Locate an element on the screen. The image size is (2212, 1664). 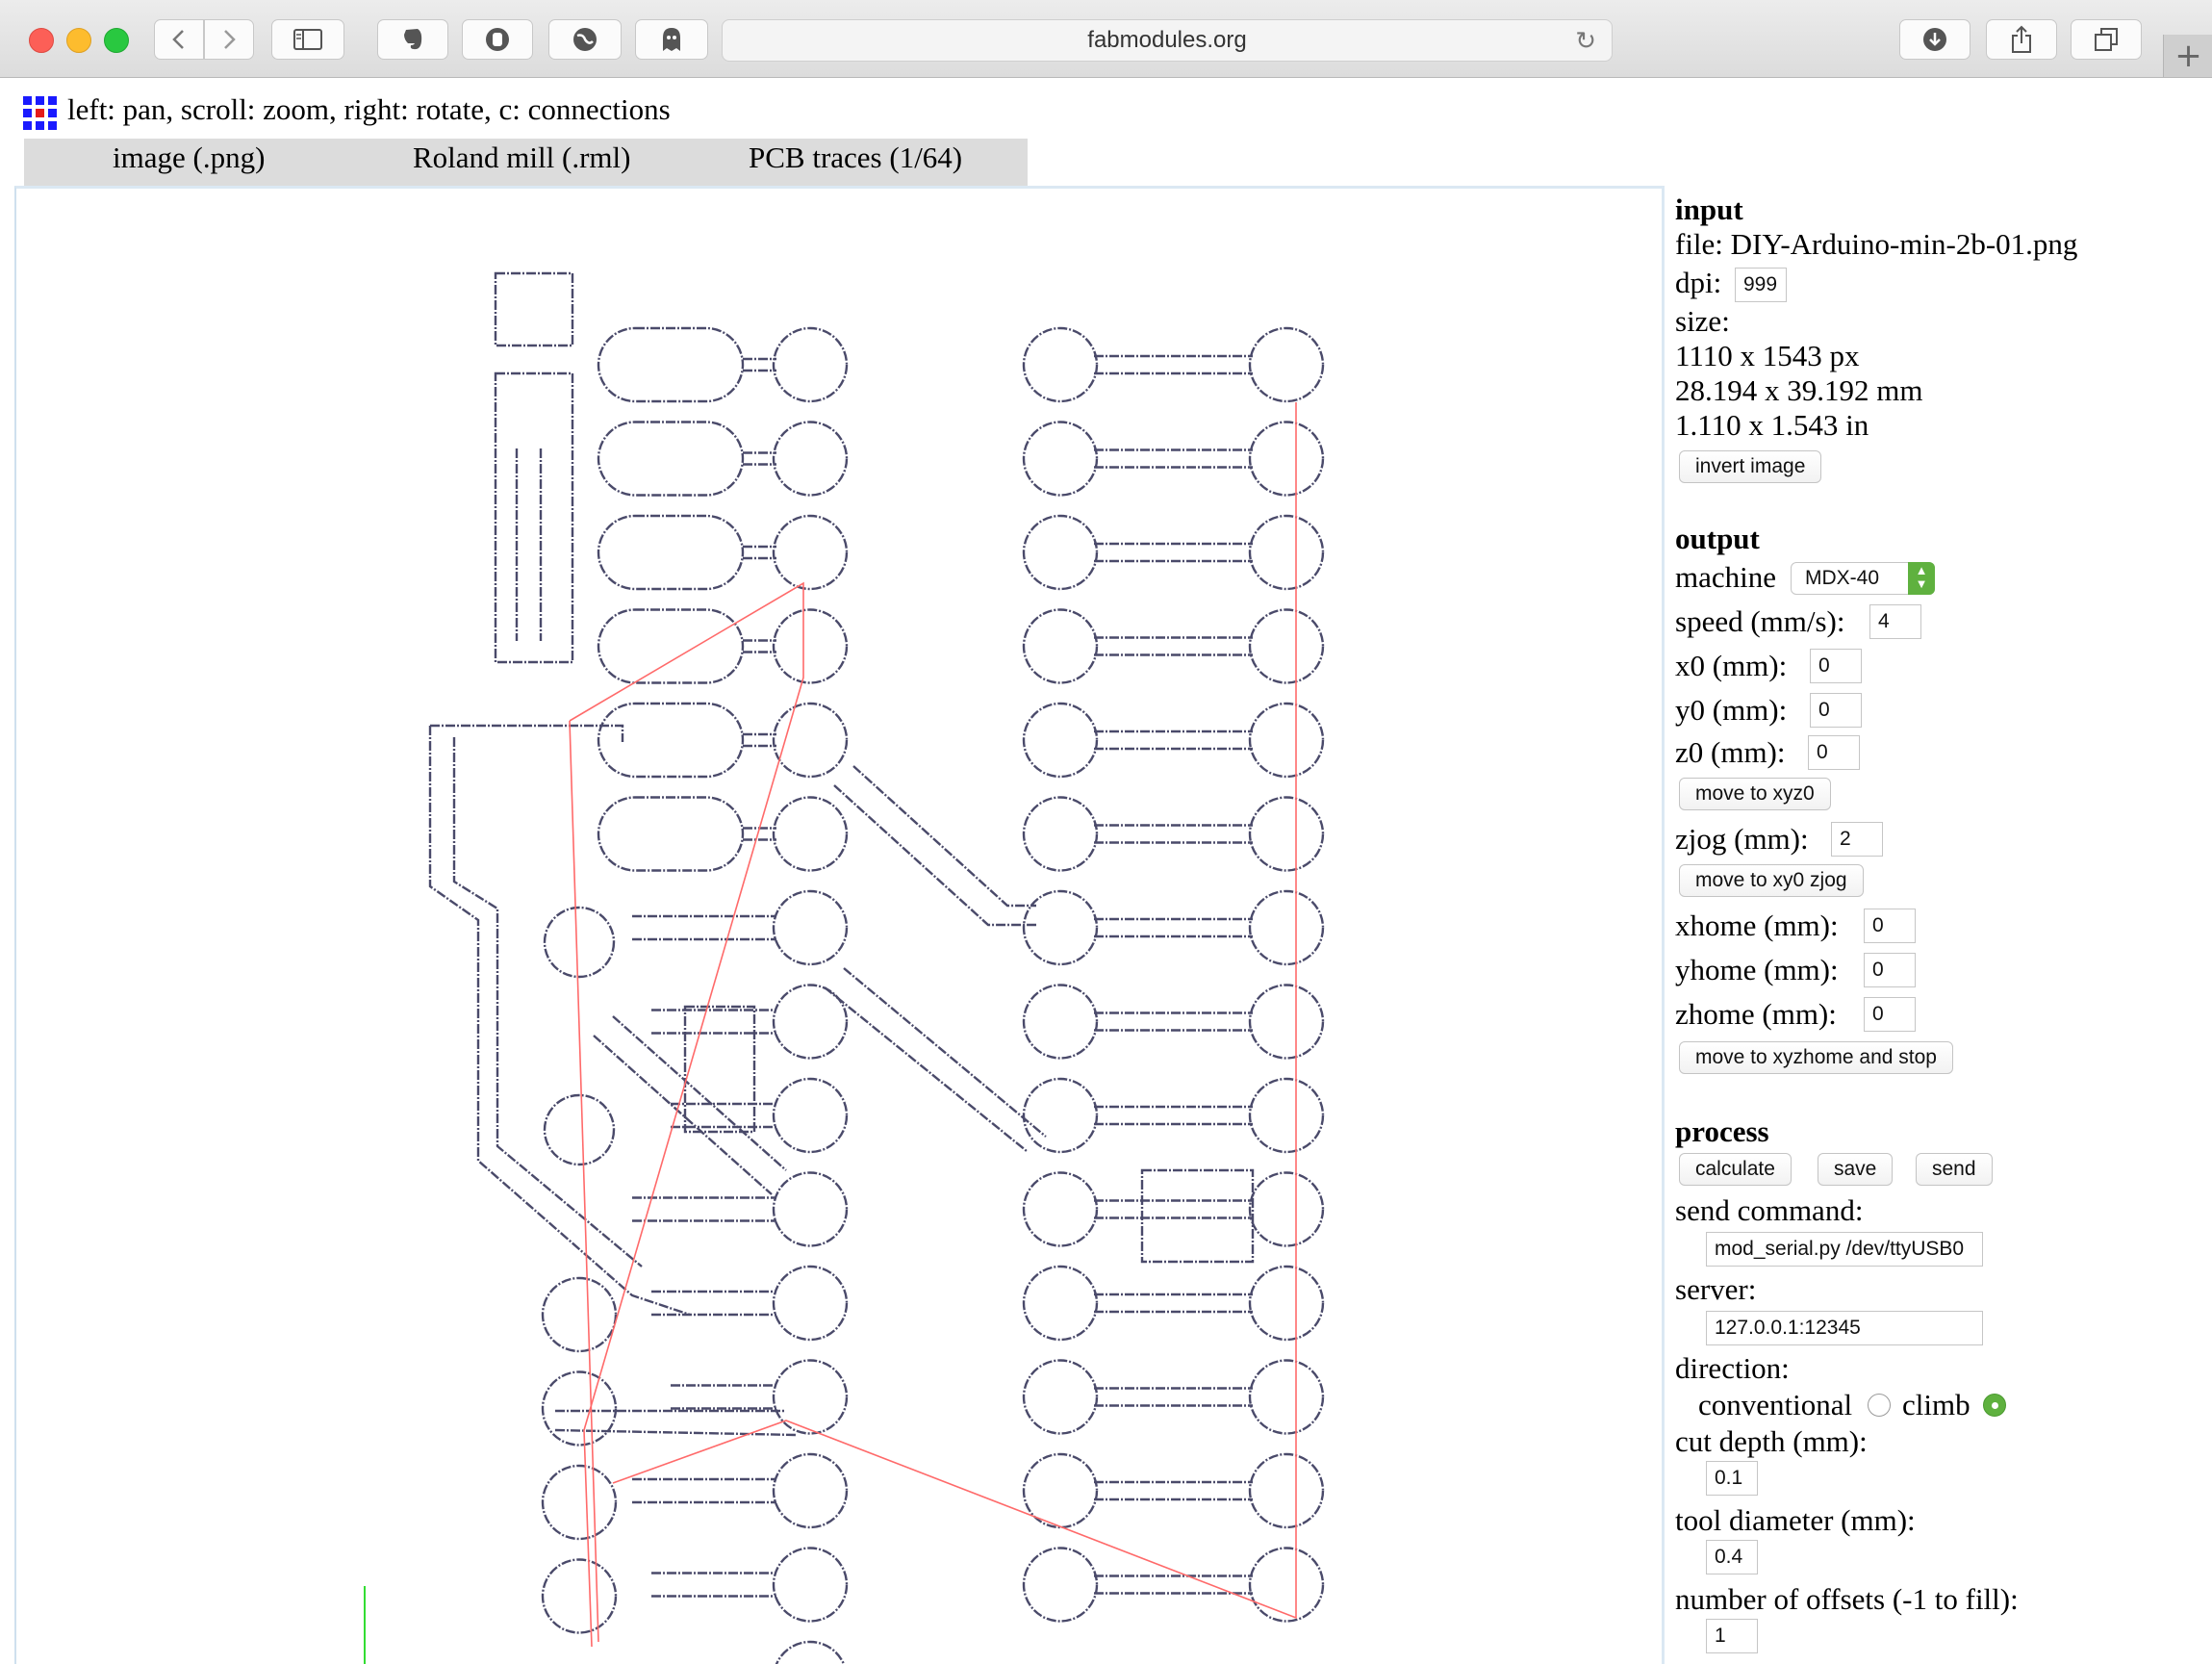
zjog-input: 2 is located at coordinates (1857, 839).